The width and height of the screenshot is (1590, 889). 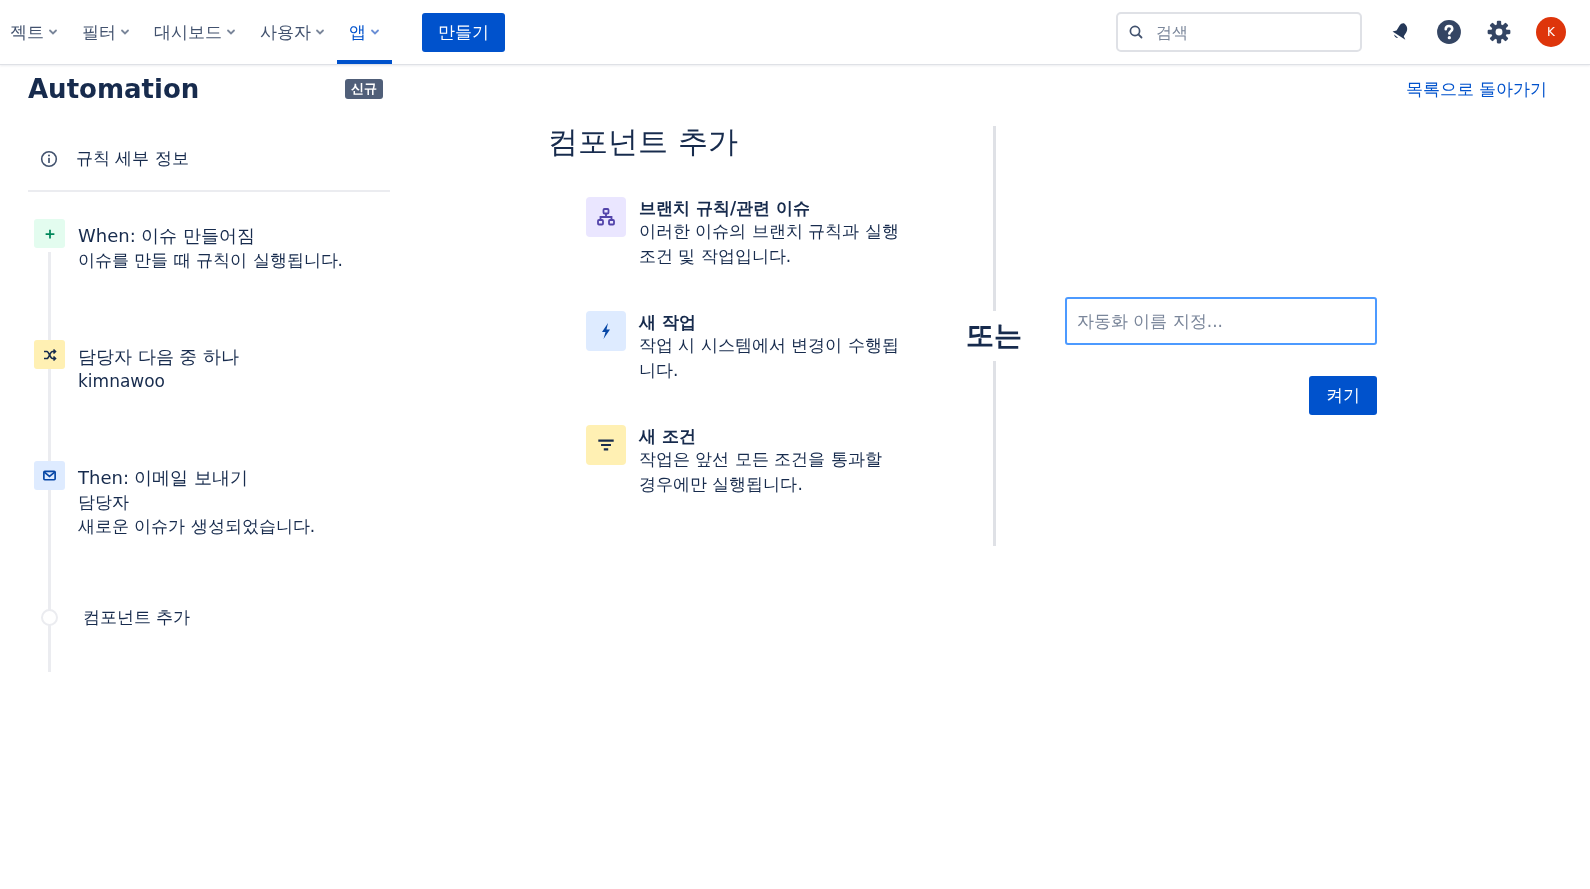 What do you see at coordinates (197, 526) in the screenshot?
I see `step-detail: 새로운 이슈가 생성되었습니다.` at bounding box center [197, 526].